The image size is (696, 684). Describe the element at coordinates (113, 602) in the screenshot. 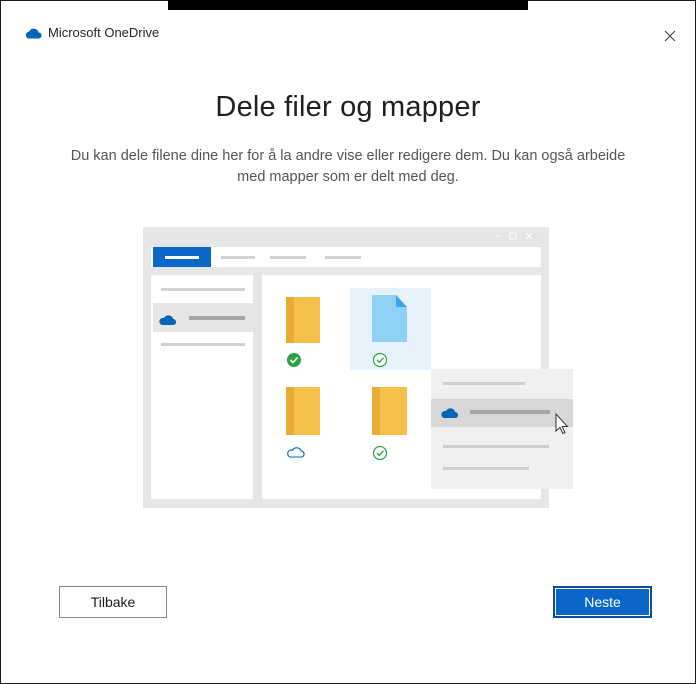

I see `back-button: Tilbake` at that location.